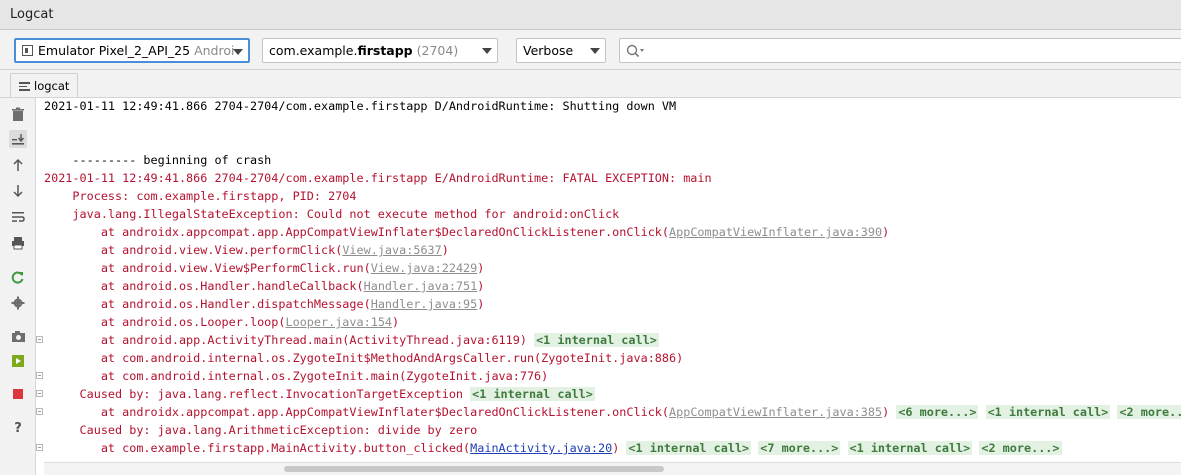  Describe the element at coordinates (200, 196) in the screenshot. I see `log-line-error: Process: com.example.firstapp, PID: 2704` at that location.